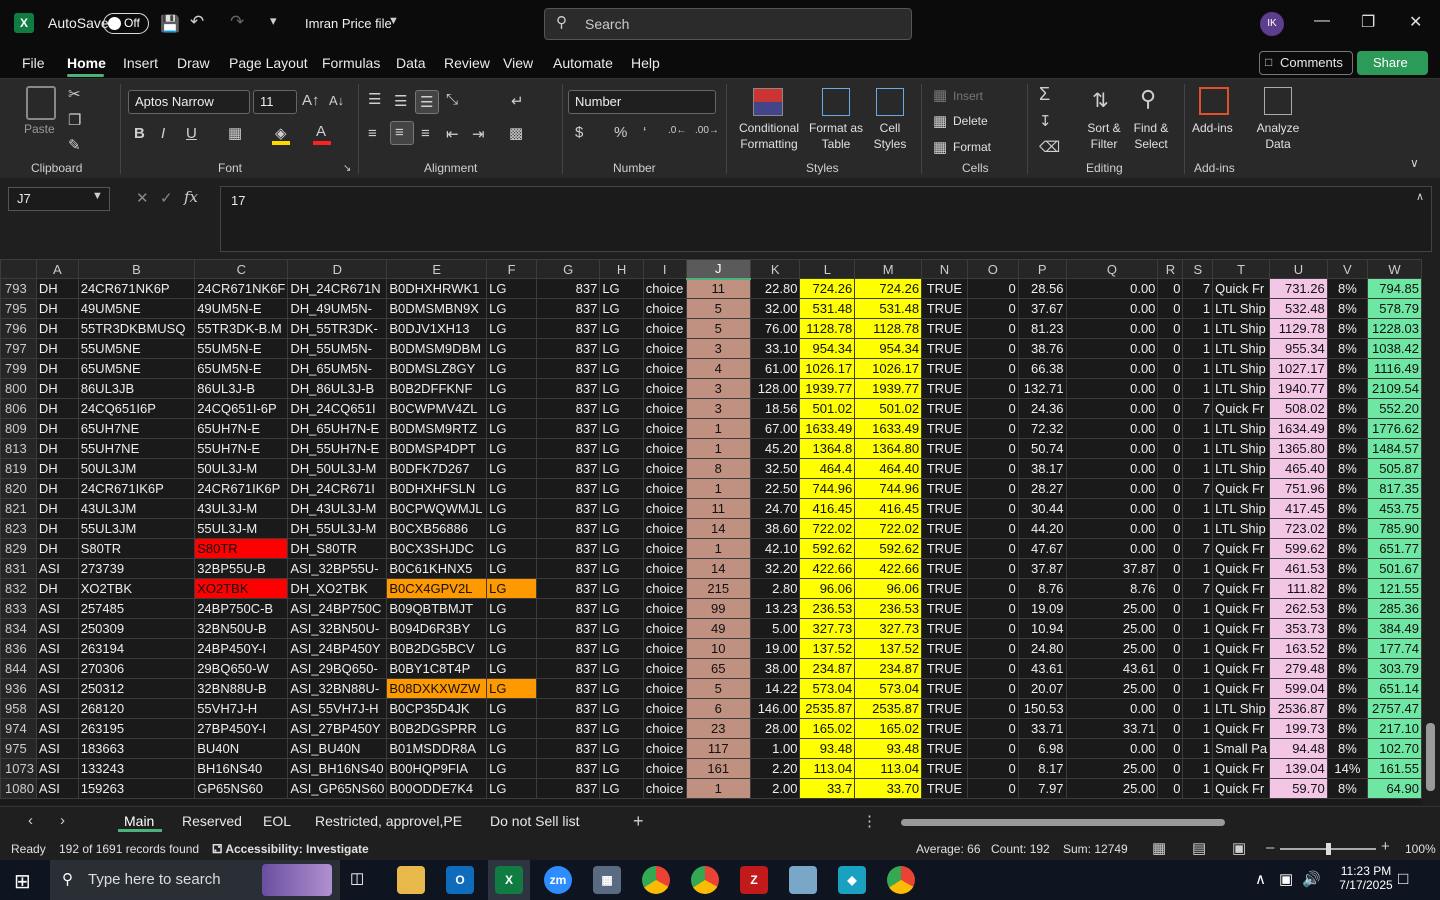  What do you see at coordinates (718, 768) in the screenshot?
I see `cell-j: 161` at bounding box center [718, 768].